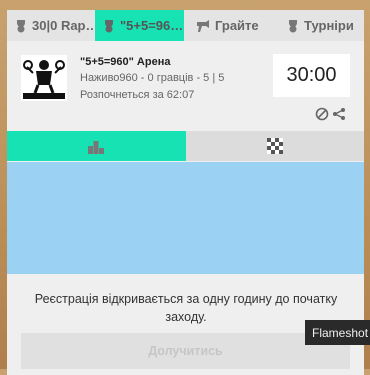 Image resolution: width=370 pixels, height=375 pixels. Describe the element at coordinates (337, 332) in the screenshot. I see `tooltip: Flameshot` at that location.